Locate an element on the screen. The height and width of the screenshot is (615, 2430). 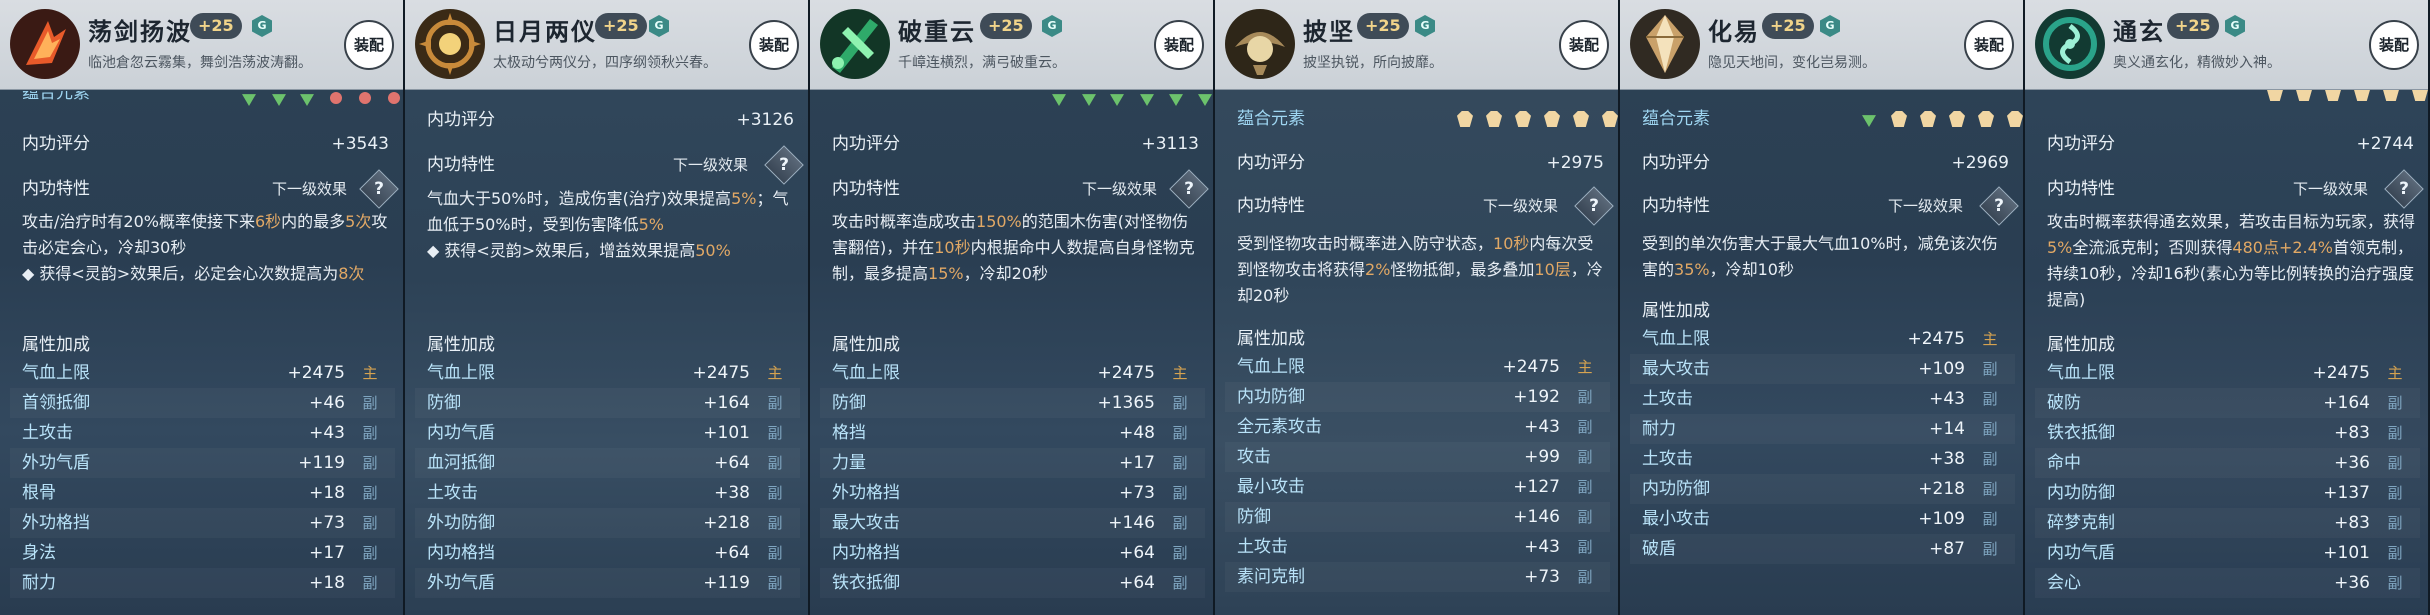
attr-value: +36 is located at coordinates (2352, 463).